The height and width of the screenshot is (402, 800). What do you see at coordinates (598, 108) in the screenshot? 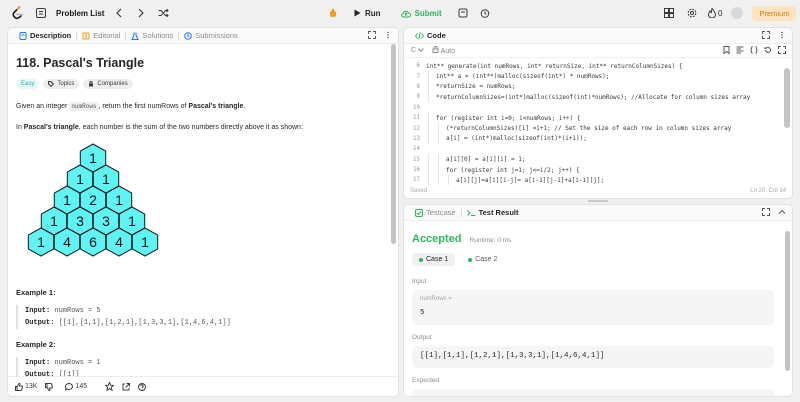
I see `code-line: 10` at bounding box center [598, 108].